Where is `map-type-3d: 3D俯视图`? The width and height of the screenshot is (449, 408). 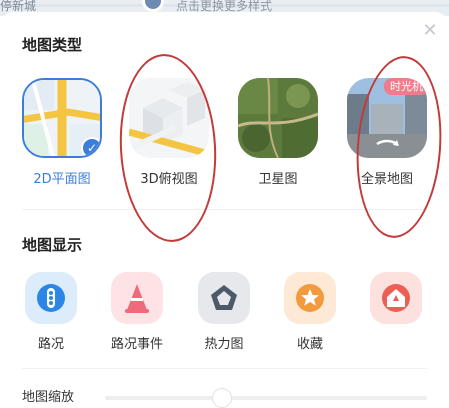 map-type-3d: 3D俯视图 is located at coordinates (169, 133).